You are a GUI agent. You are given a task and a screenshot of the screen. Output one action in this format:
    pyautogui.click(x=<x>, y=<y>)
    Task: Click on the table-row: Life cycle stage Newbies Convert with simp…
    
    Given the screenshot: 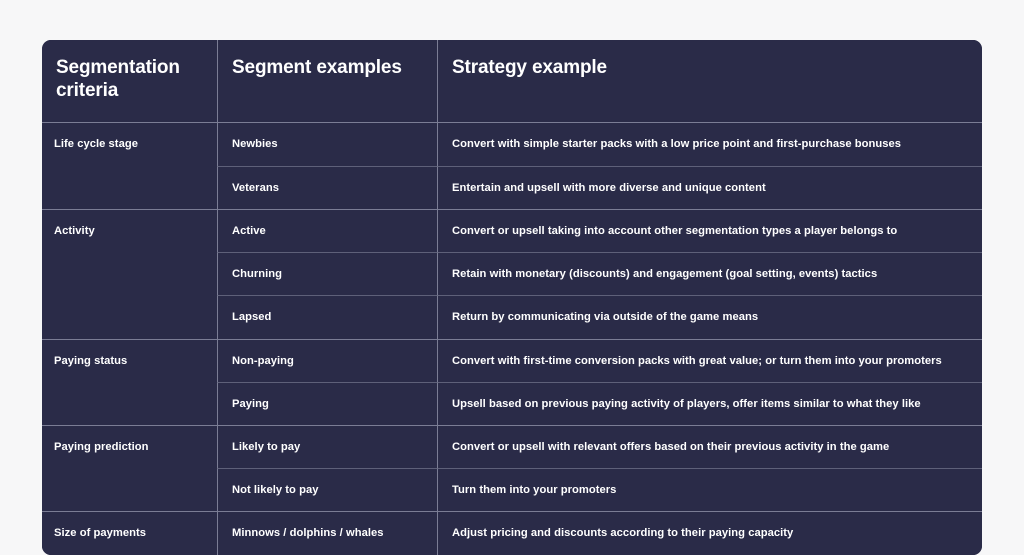 What is the action you would take?
    pyautogui.click(x=512, y=166)
    